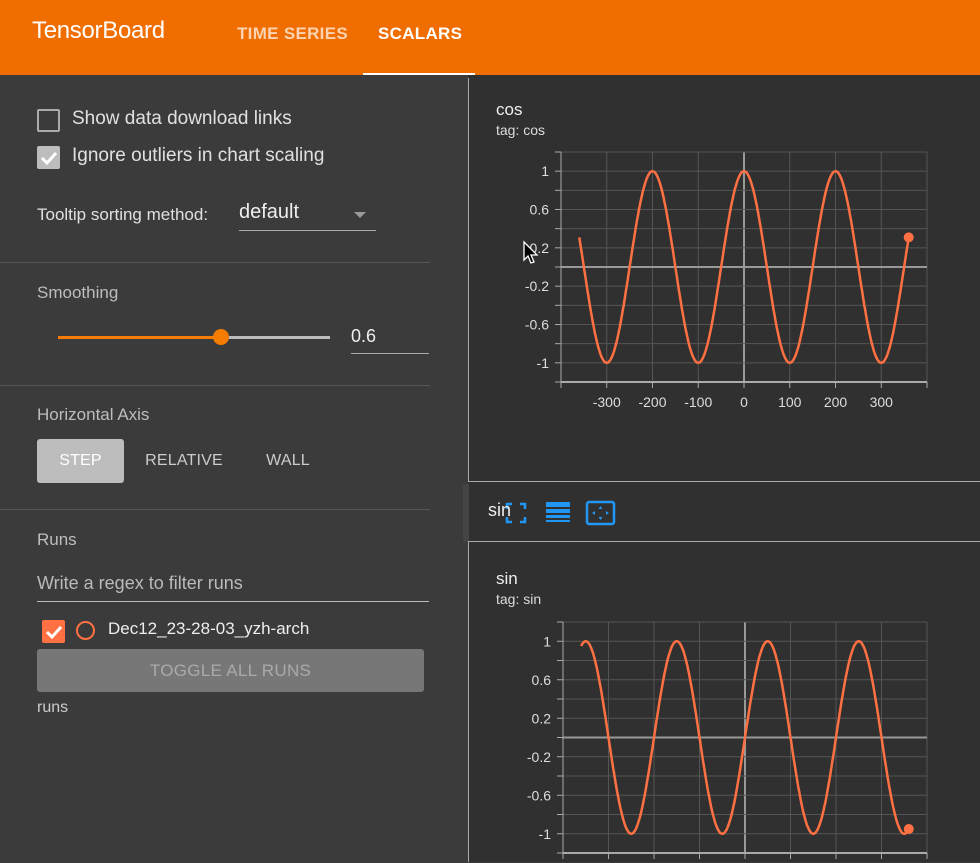  What do you see at coordinates (140, 337) in the screenshot?
I see `slider-fill` at bounding box center [140, 337].